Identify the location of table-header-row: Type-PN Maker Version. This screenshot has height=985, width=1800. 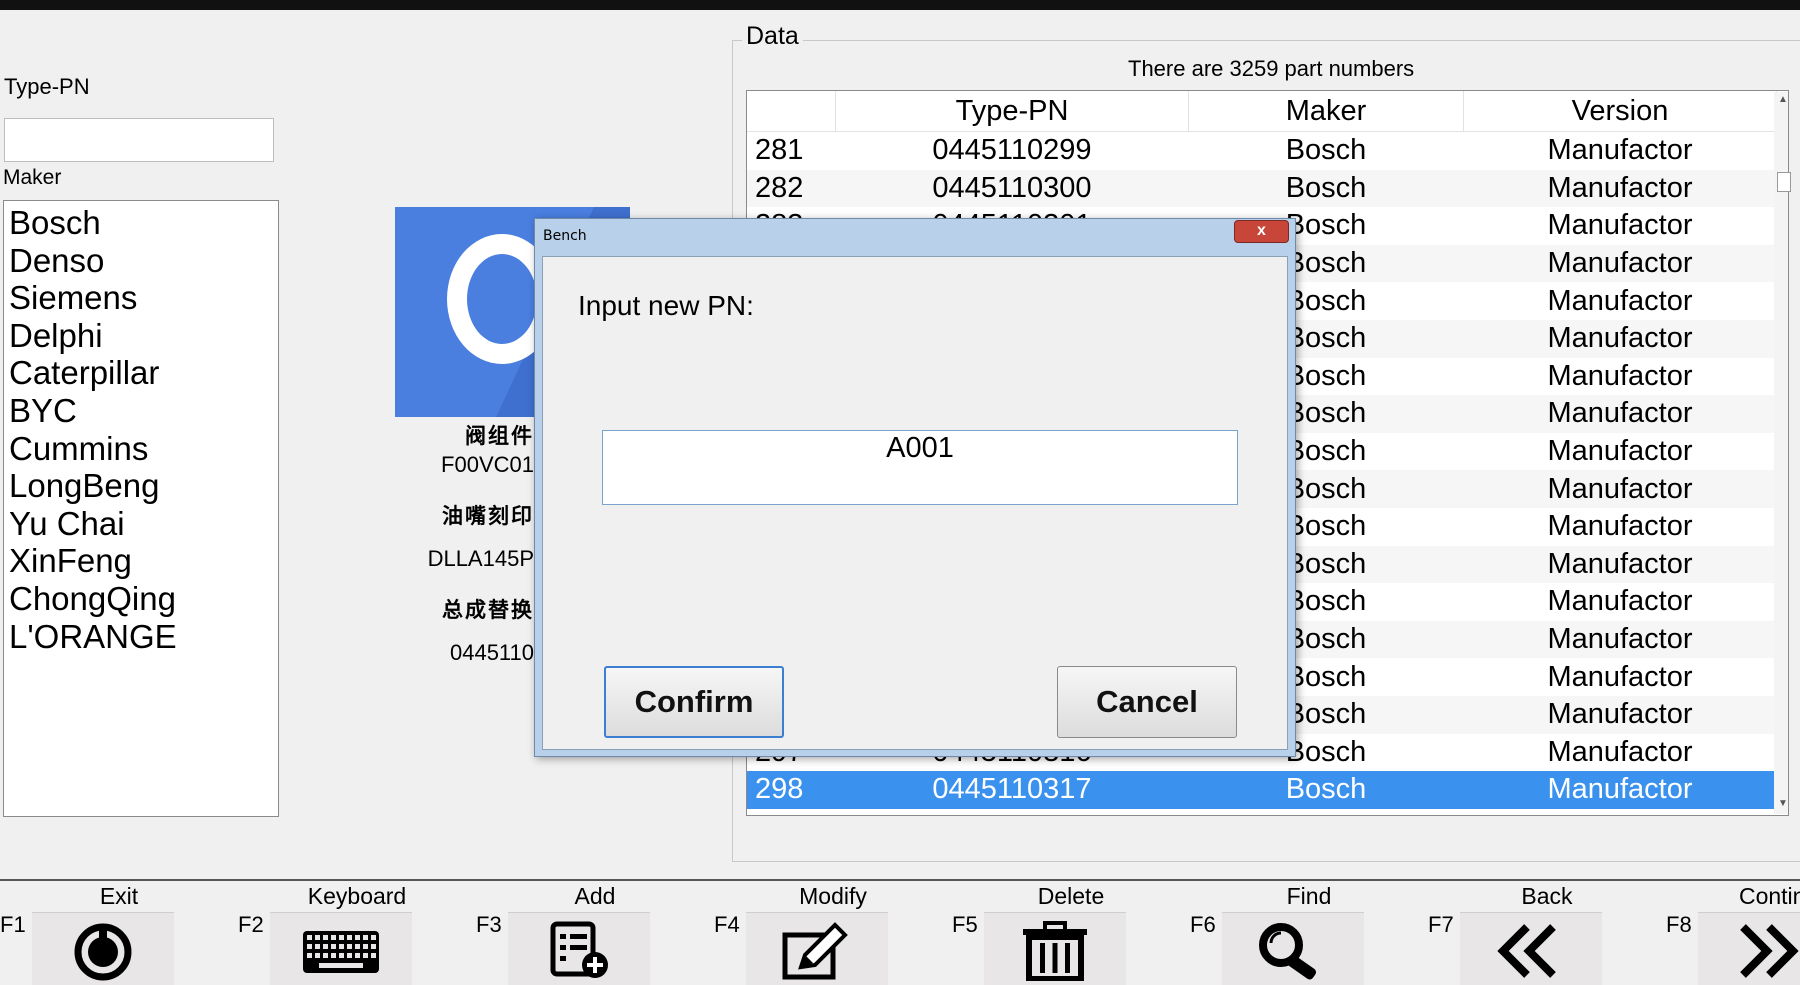
(1262, 111).